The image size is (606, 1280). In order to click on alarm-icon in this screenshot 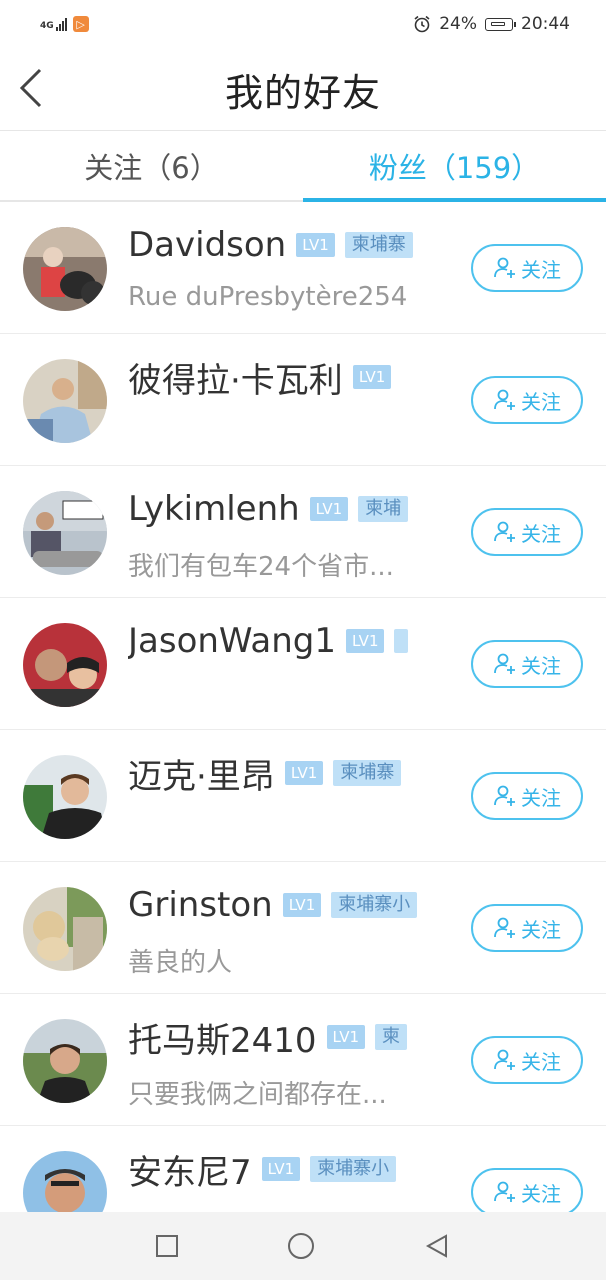, I will do `click(422, 24)`.